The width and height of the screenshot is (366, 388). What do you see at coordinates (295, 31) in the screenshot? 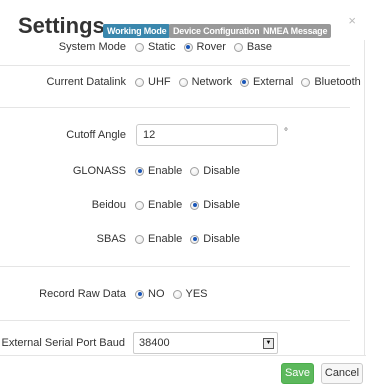
I see `tab-nmea-message: NMEA Message` at bounding box center [295, 31].